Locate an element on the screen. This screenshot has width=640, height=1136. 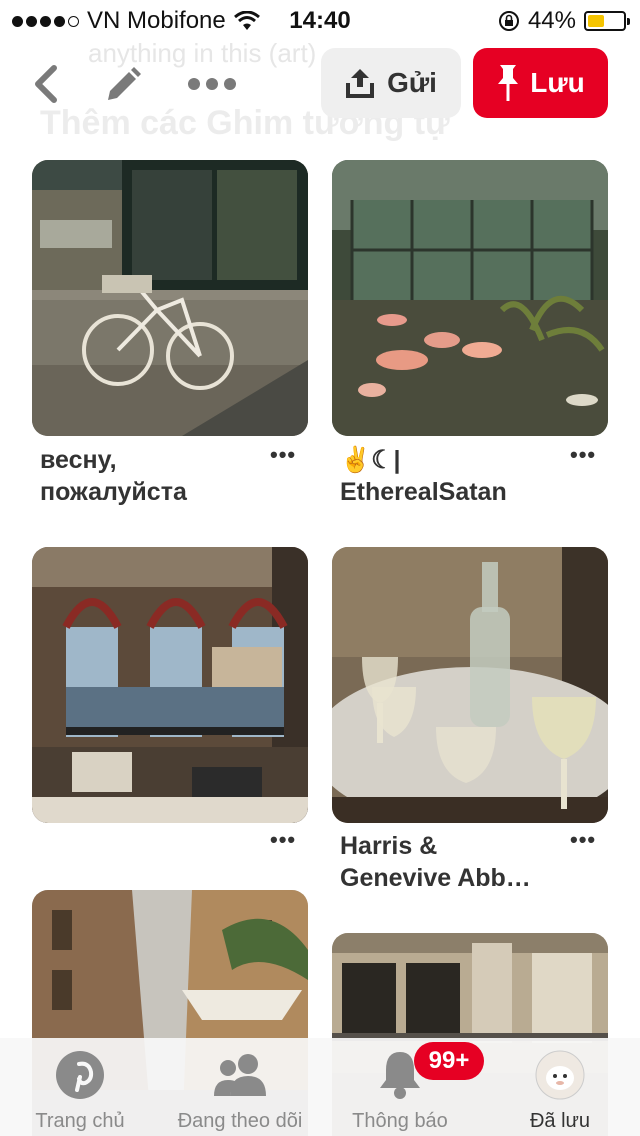
pin-icon is located at coordinates (508, 83).